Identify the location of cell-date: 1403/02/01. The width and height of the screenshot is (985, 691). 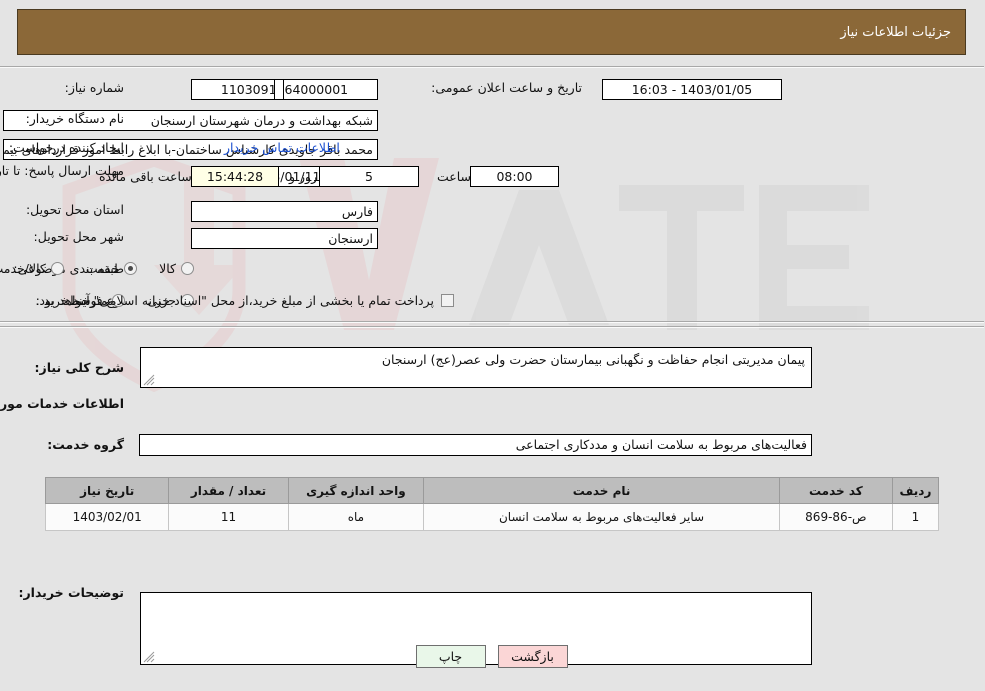
(108, 517).